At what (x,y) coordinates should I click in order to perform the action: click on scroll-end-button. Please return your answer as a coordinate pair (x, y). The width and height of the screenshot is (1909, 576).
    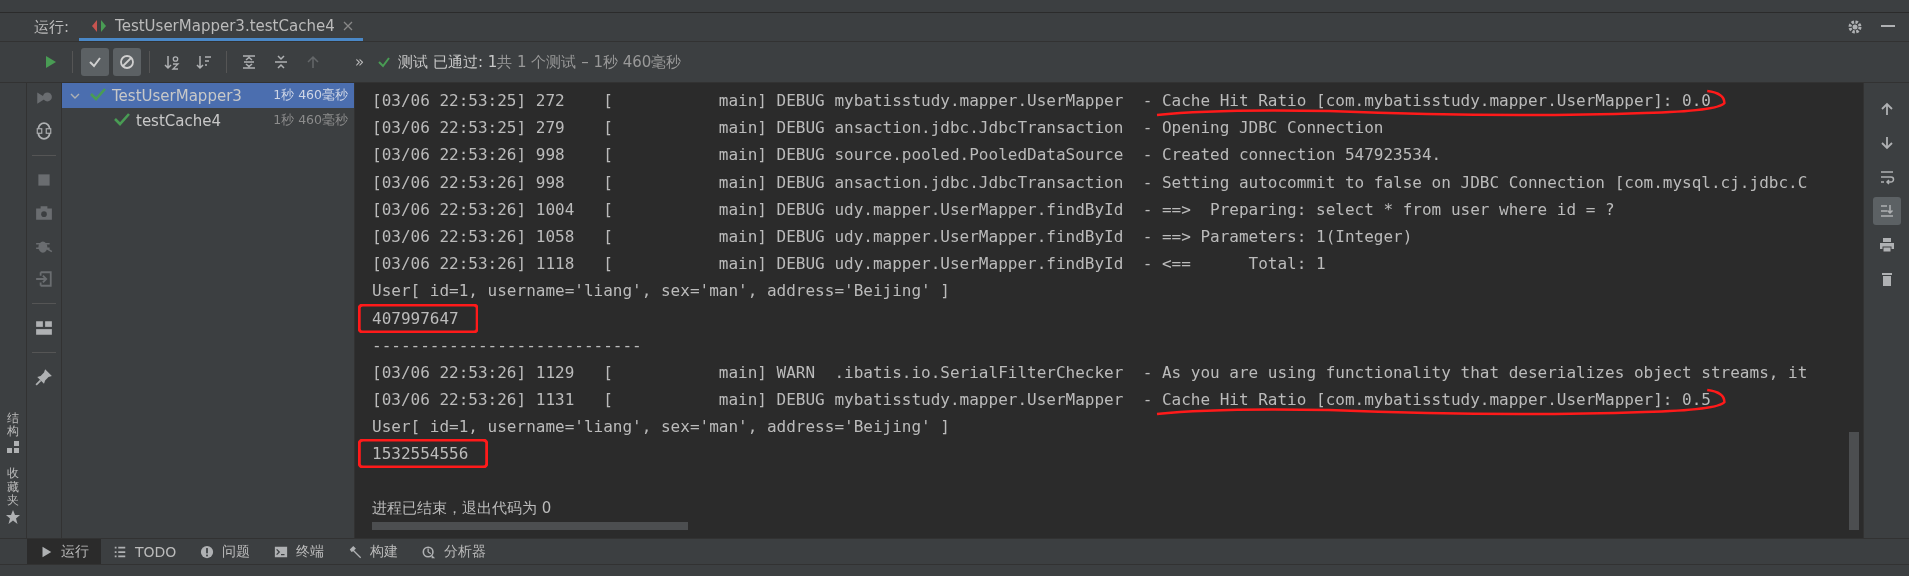
    Looking at the image, I should click on (1886, 211).